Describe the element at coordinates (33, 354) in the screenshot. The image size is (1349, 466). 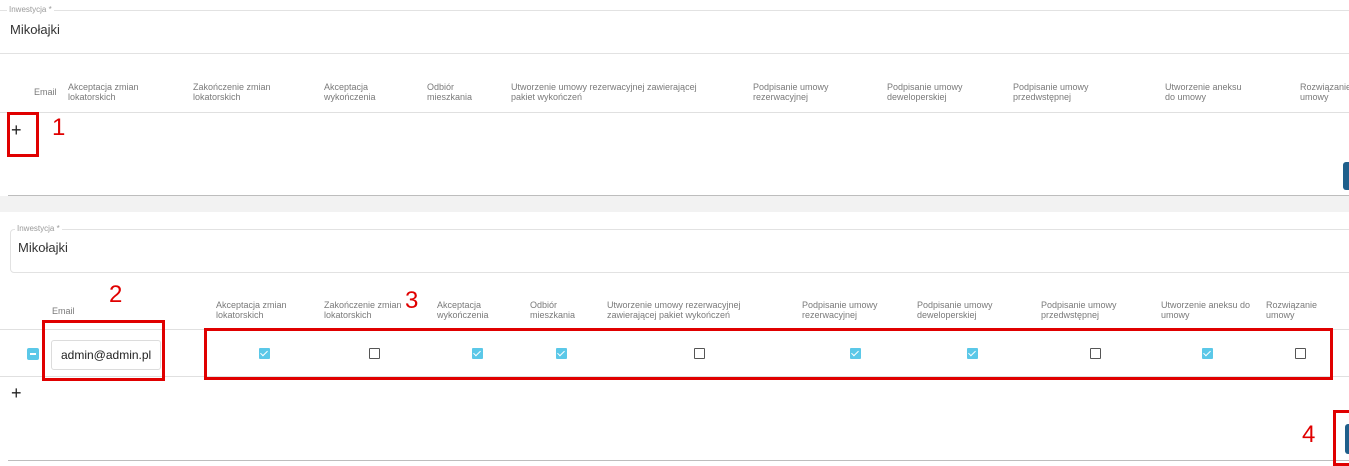
I see `remove-row-button` at that location.